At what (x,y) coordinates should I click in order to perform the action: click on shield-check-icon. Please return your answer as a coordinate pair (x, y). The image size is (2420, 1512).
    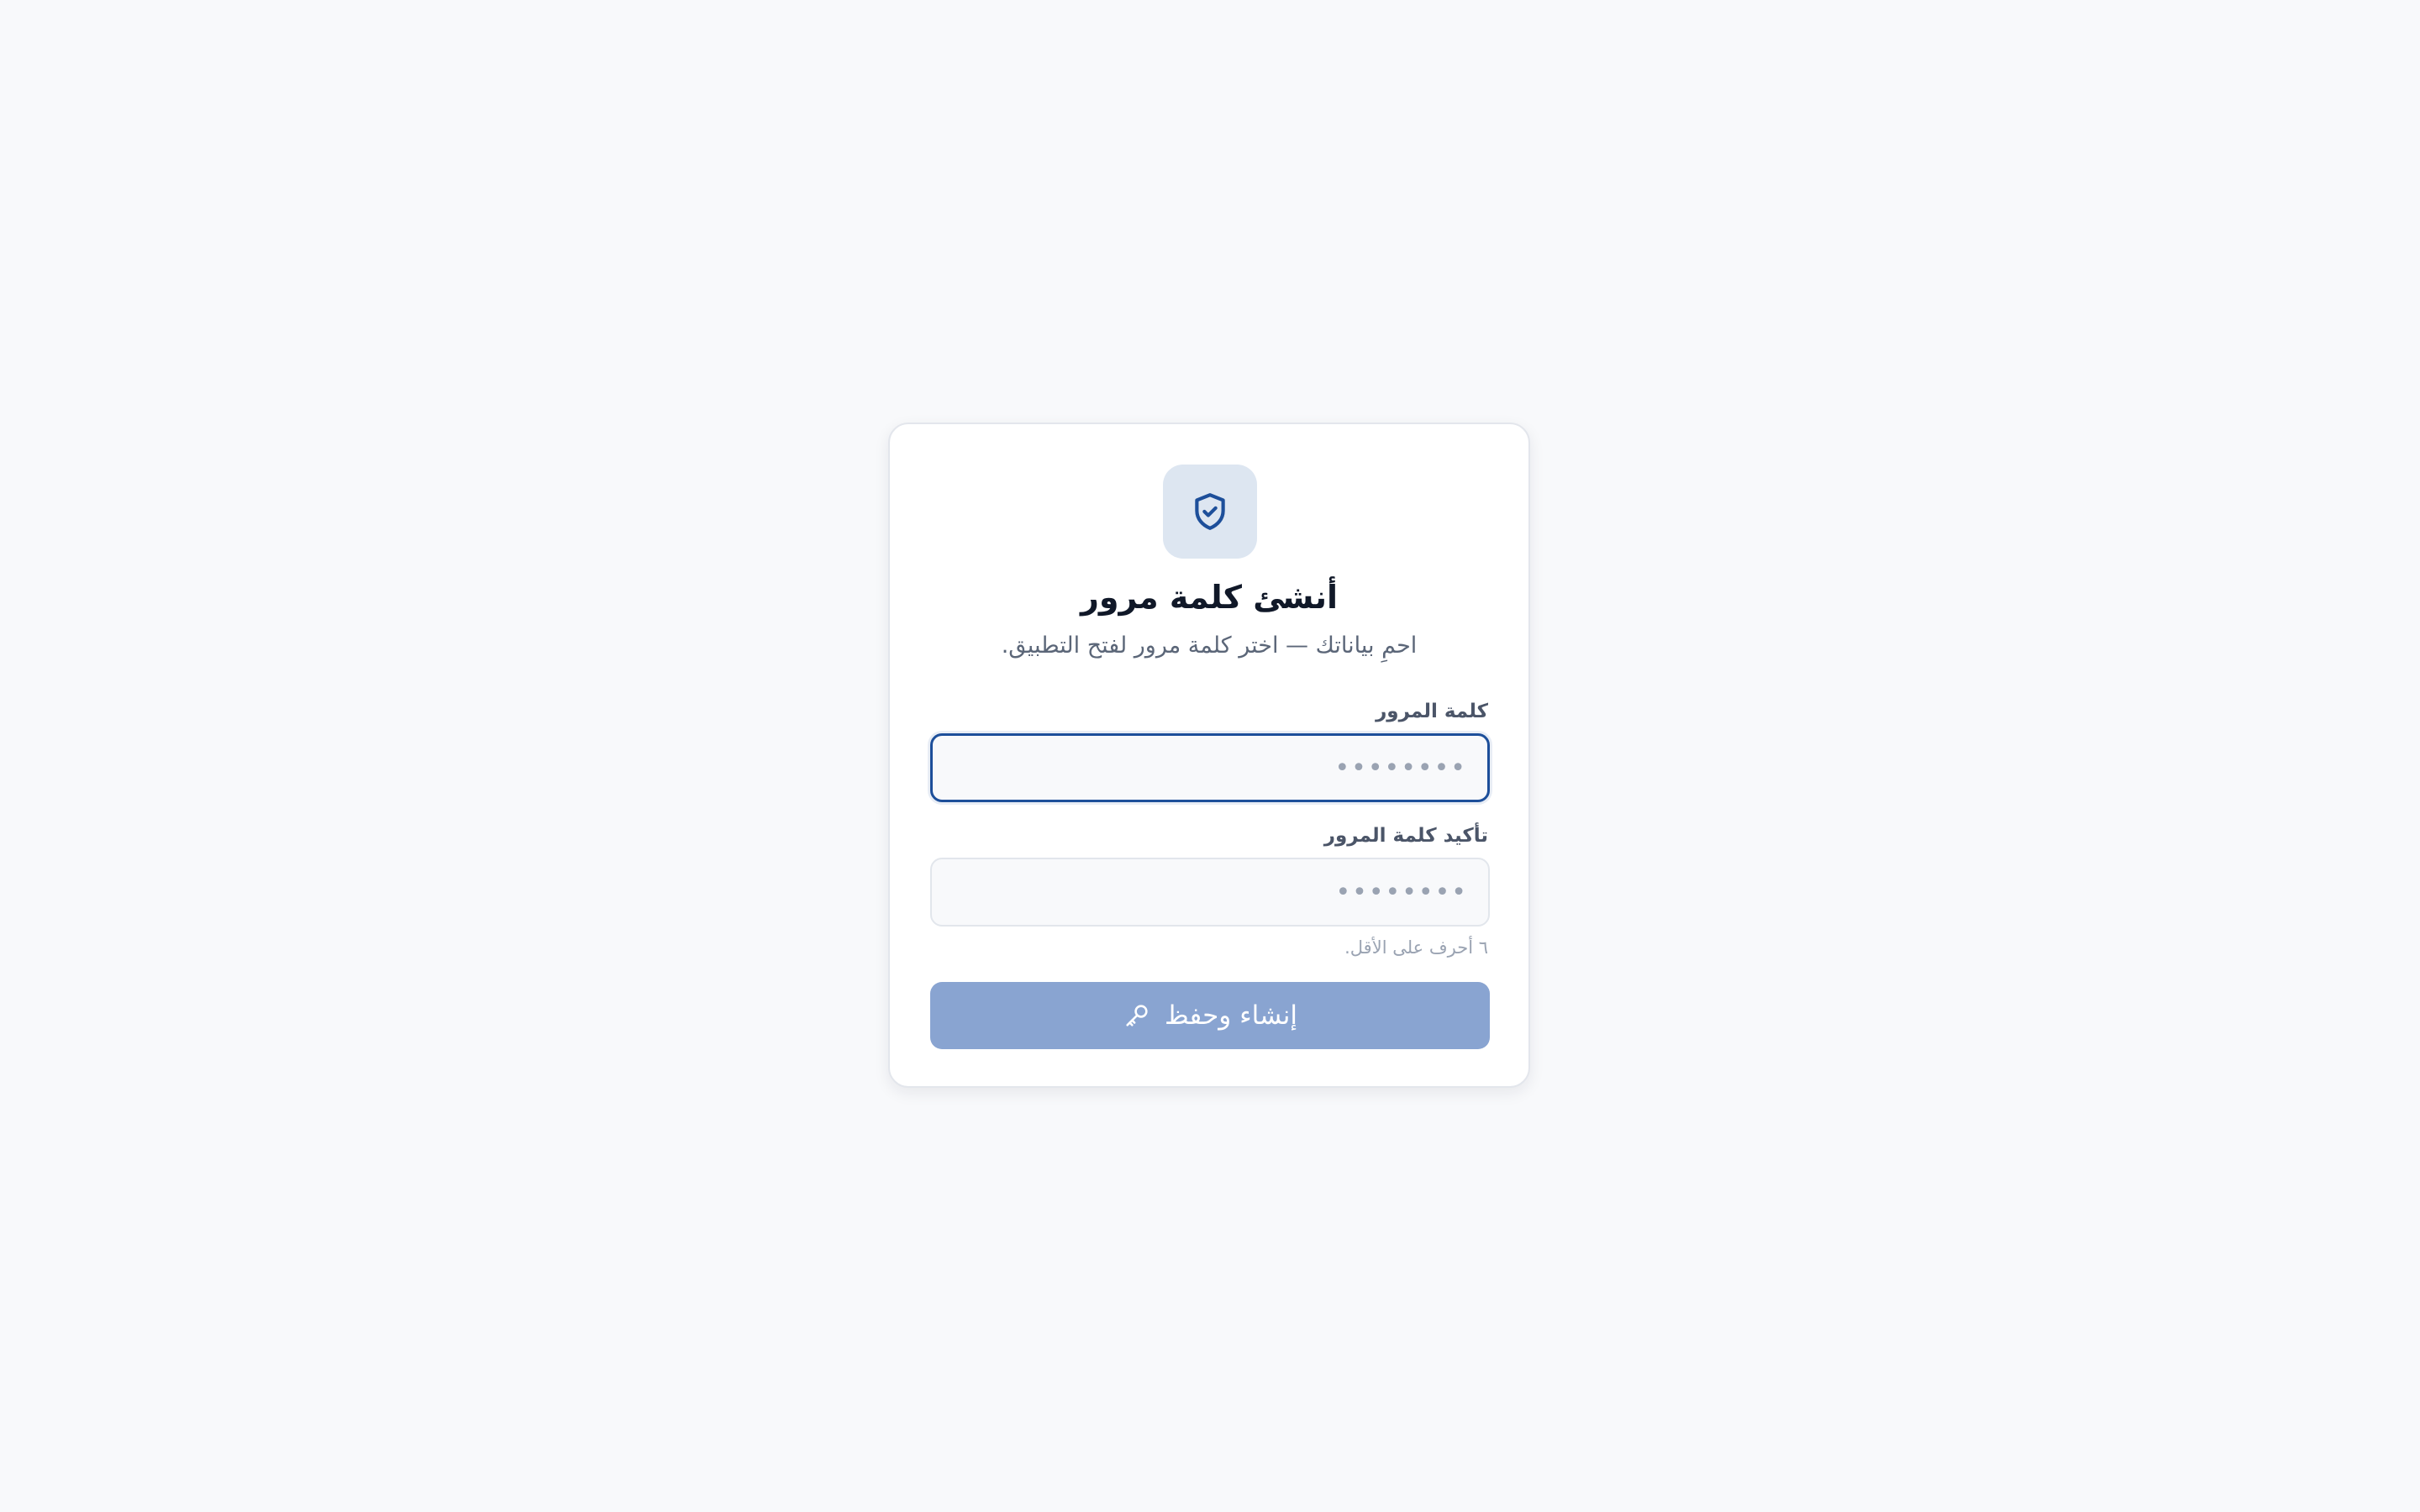
    Looking at the image, I should click on (1210, 511).